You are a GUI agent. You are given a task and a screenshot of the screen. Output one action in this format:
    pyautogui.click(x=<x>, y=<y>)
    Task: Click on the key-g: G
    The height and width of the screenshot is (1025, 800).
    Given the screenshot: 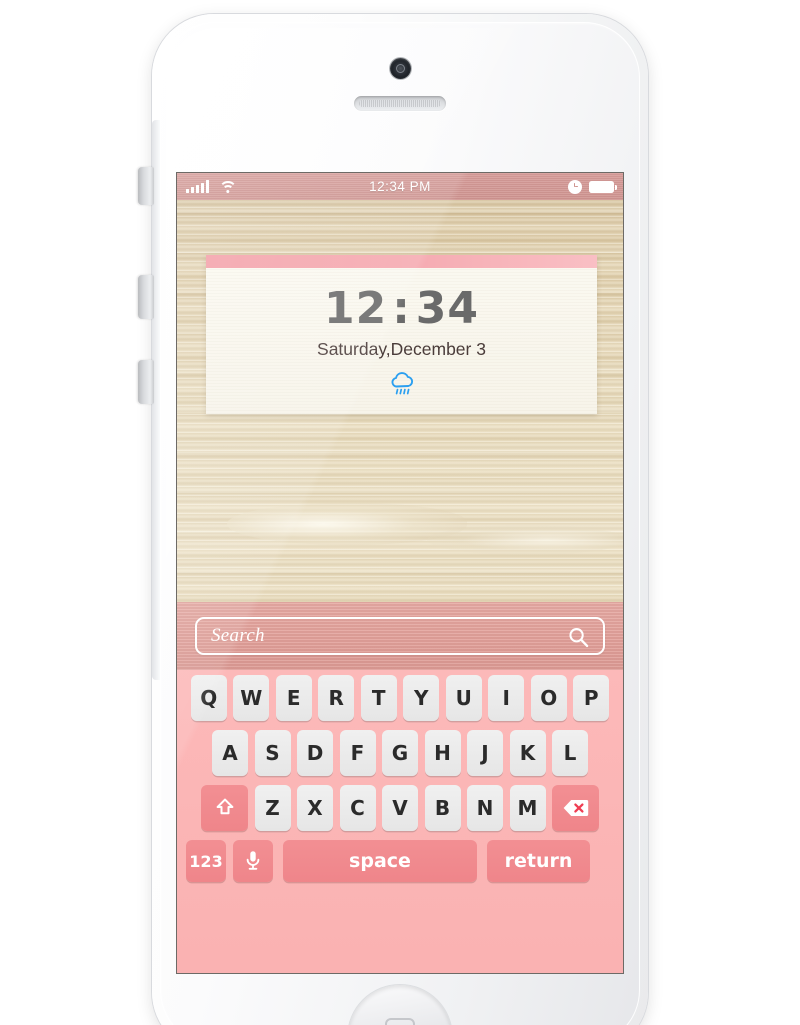 What is the action you would take?
    pyautogui.click(x=400, y=753)
    